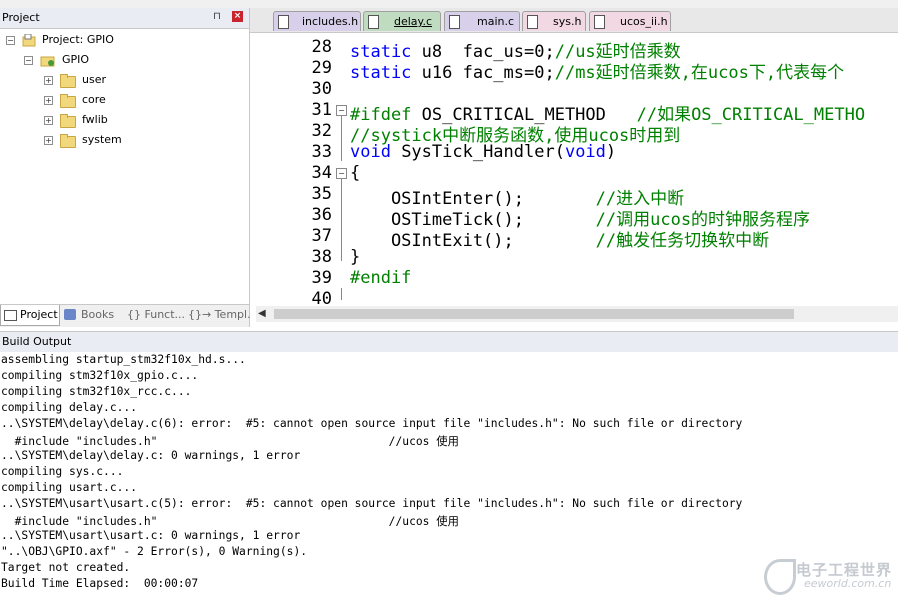  I want to click on code-line-37: OSIntExit(); //触发任务切换软中断, so click(559, 238).